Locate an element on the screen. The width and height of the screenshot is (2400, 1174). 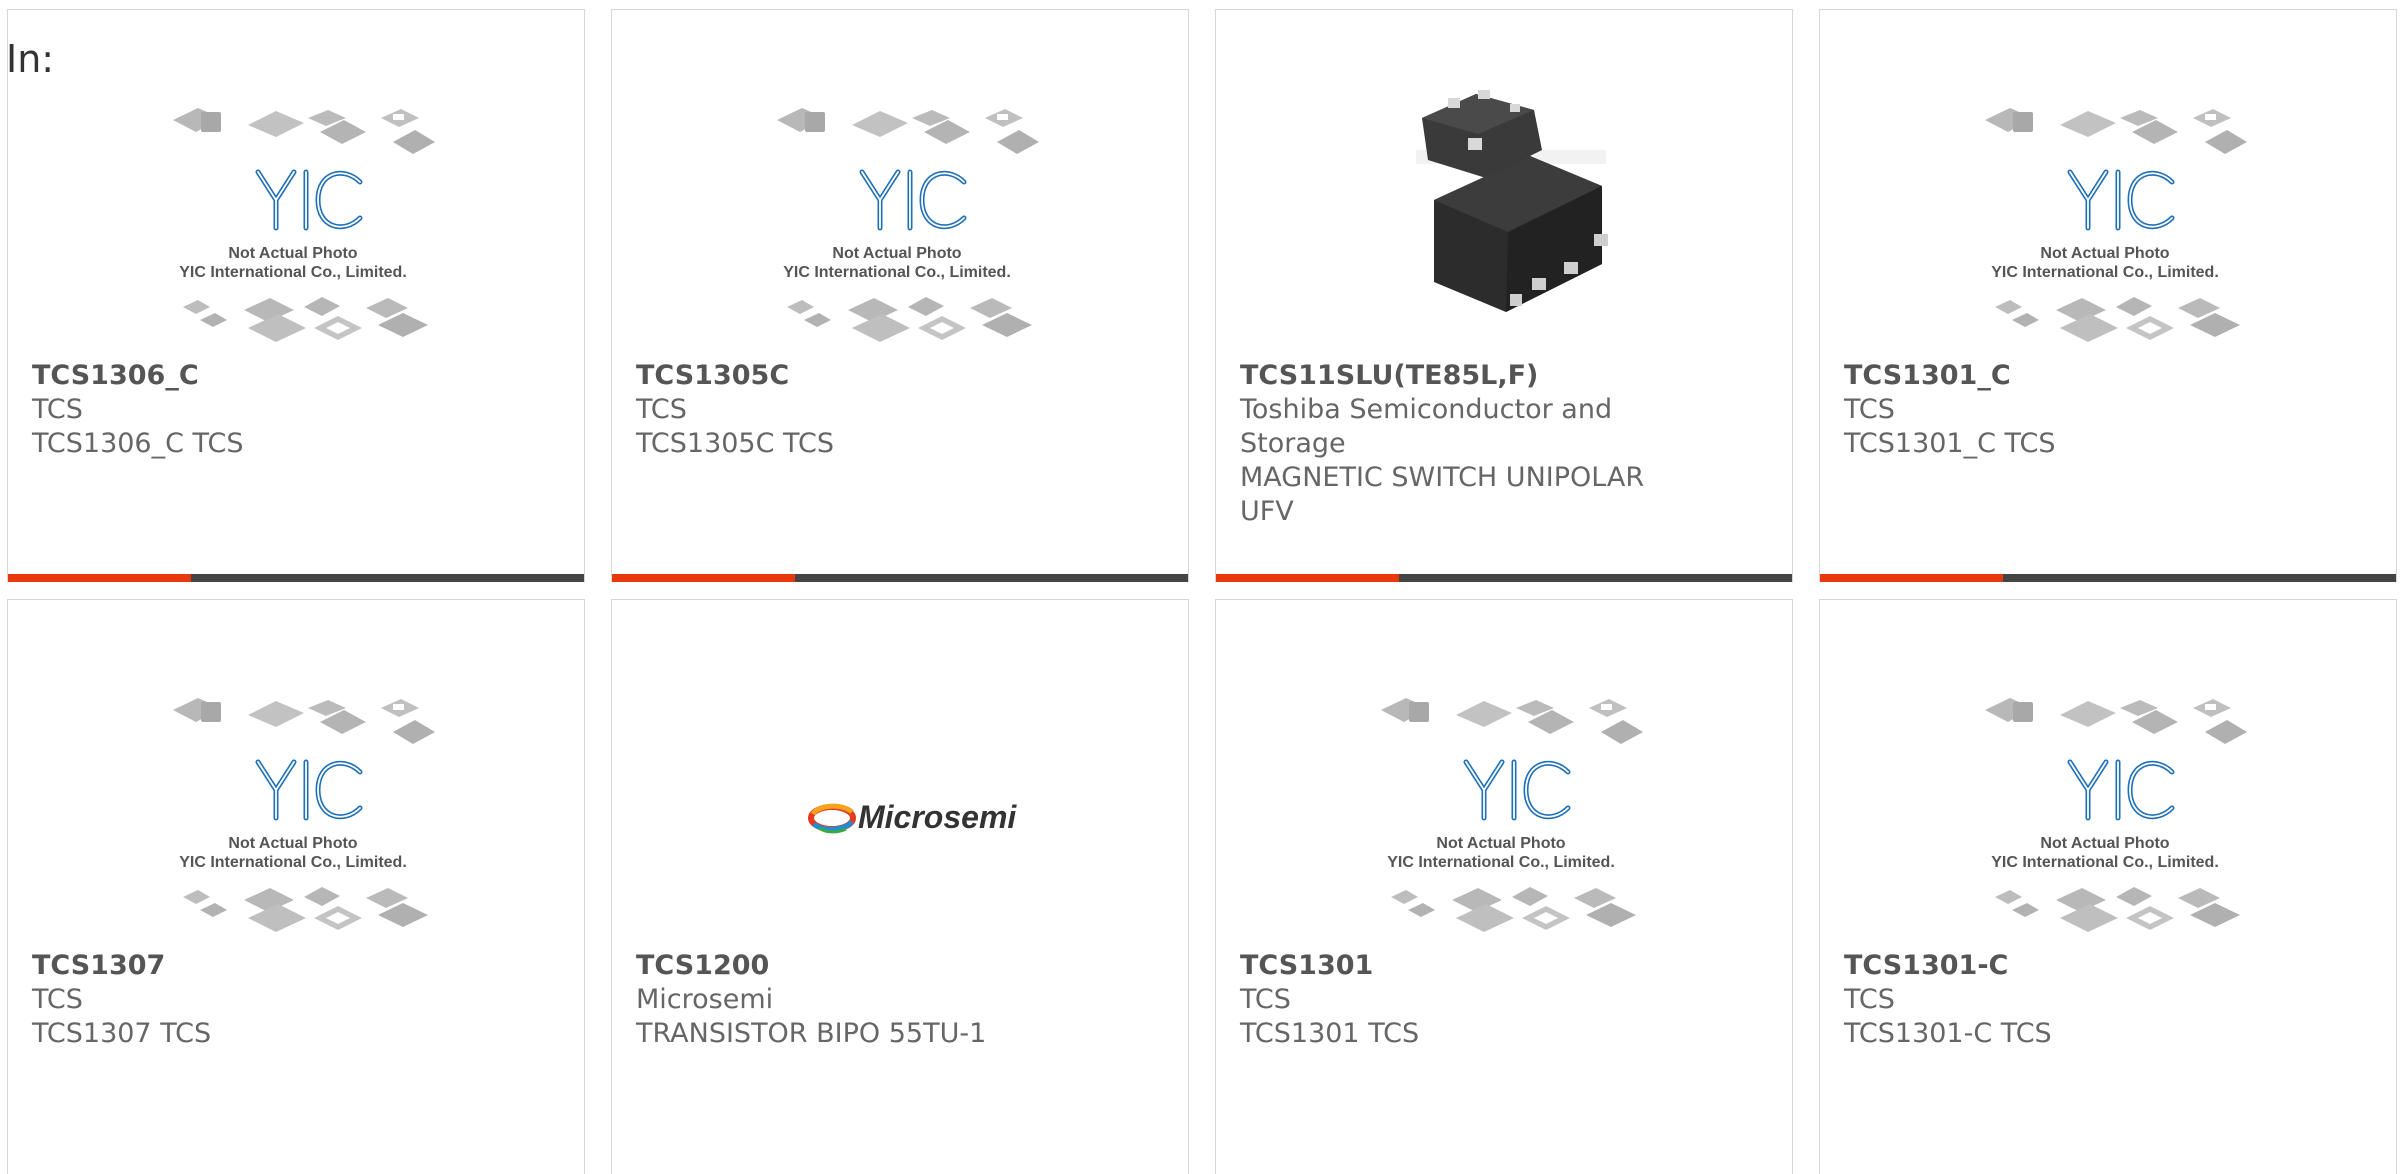
microsemi-logo: Microsemi is located at coordinates (912, 817).